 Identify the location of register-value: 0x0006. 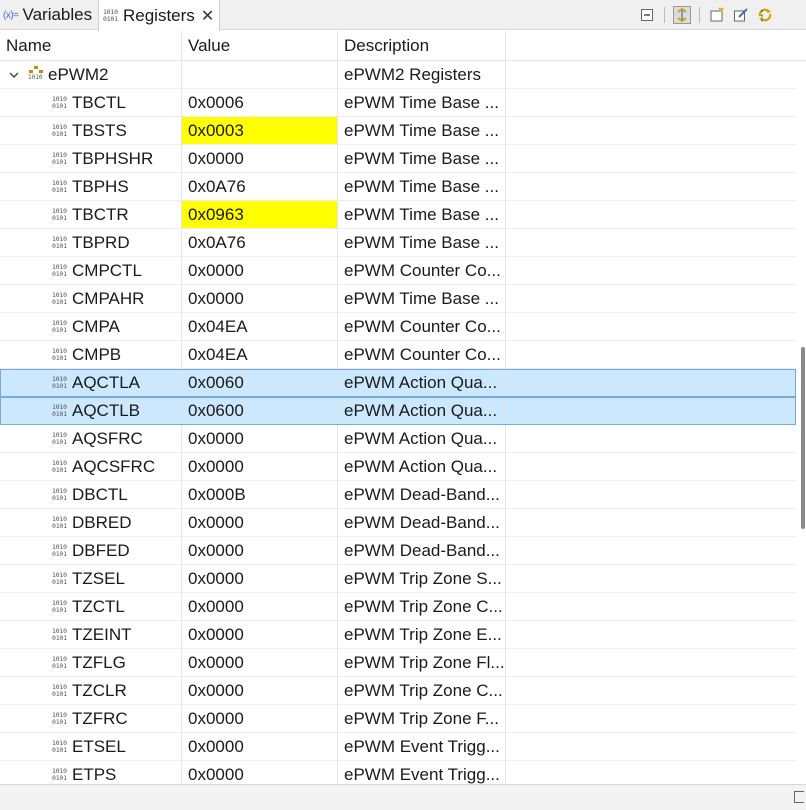
(260, 102).